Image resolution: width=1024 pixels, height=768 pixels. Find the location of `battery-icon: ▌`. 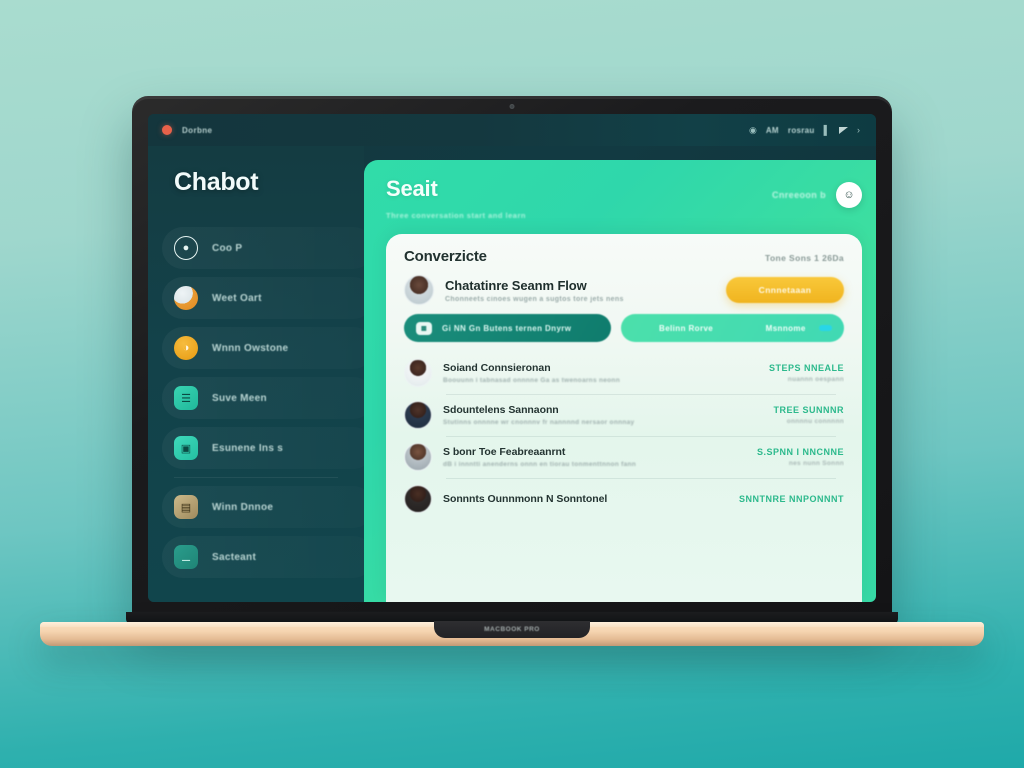

battery-icon: ▌ is located at coordinates (827, 130).